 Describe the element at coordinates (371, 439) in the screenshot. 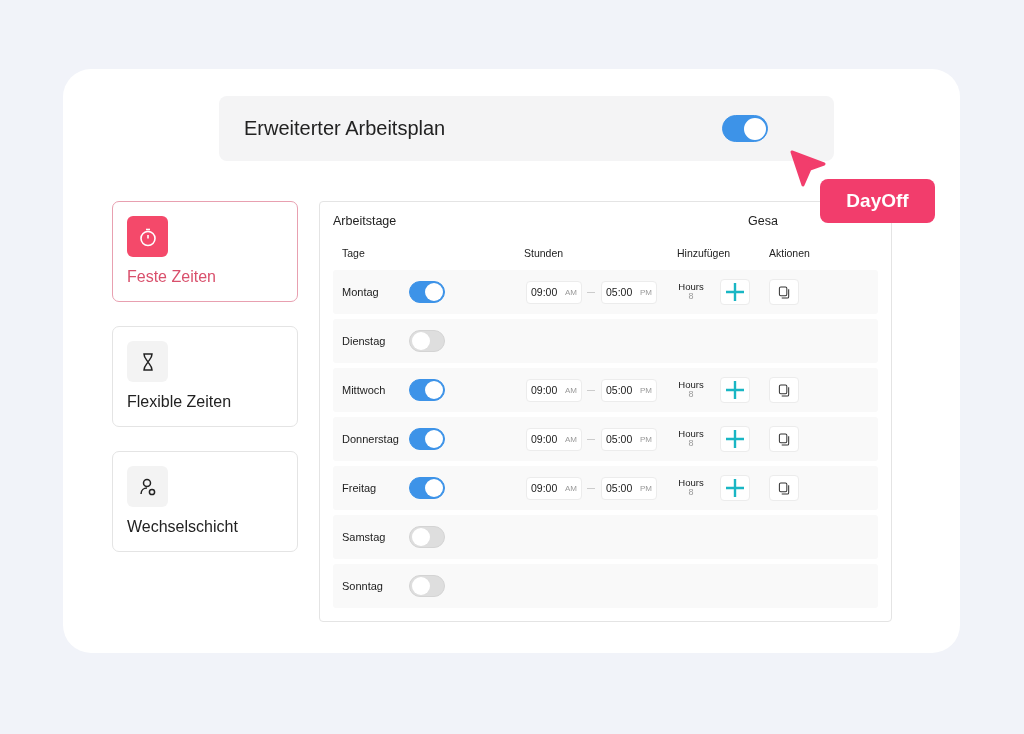

I see `day-label: Donnerstag` at that location.